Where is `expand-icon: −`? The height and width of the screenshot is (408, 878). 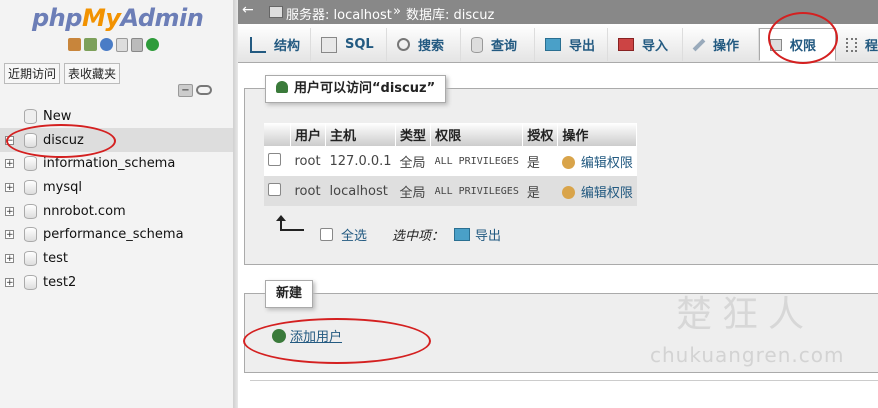 expand-icon: − is located at coordinates (9, 140).